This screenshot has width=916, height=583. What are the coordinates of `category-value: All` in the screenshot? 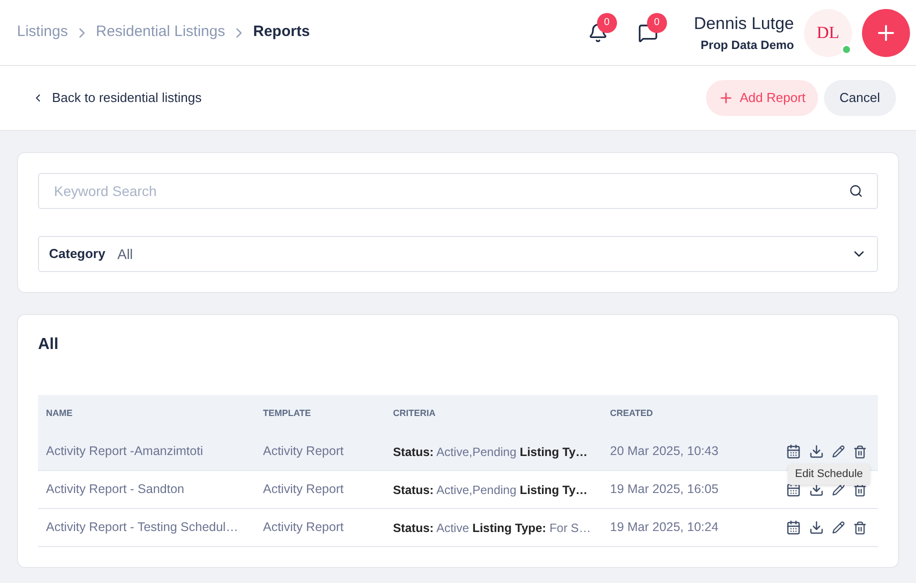 It's located at (125, 254).